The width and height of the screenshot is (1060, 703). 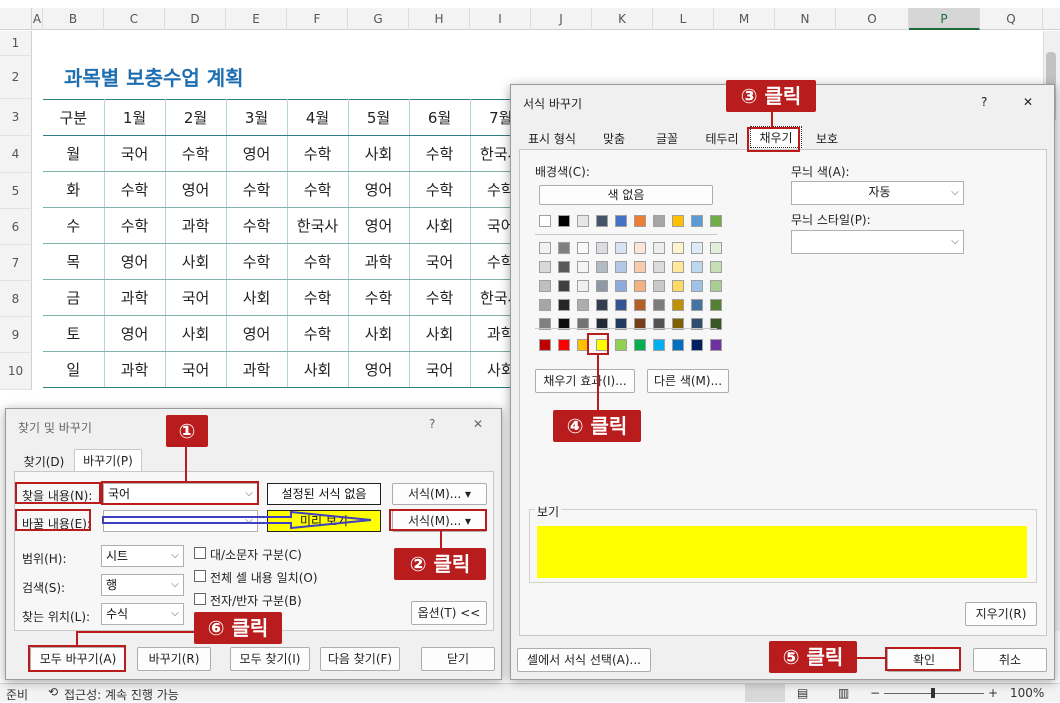 I want to click on column-header-i: I, so click(x=500, y=19).